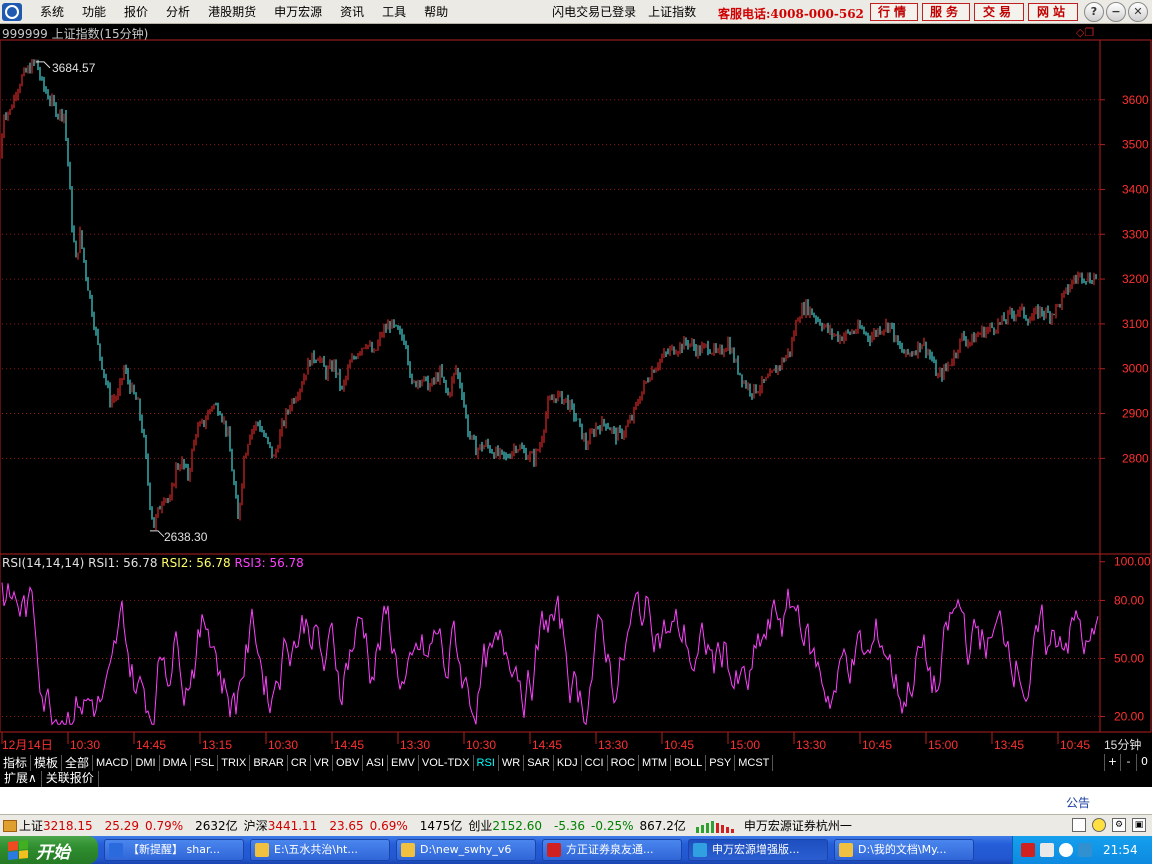 Image resolution: width=1152 pixels, height=864 pixels. Describe the element at coordinates (217, 745) in the screenshot. I see `time-tick-label: 13:15` at that location.